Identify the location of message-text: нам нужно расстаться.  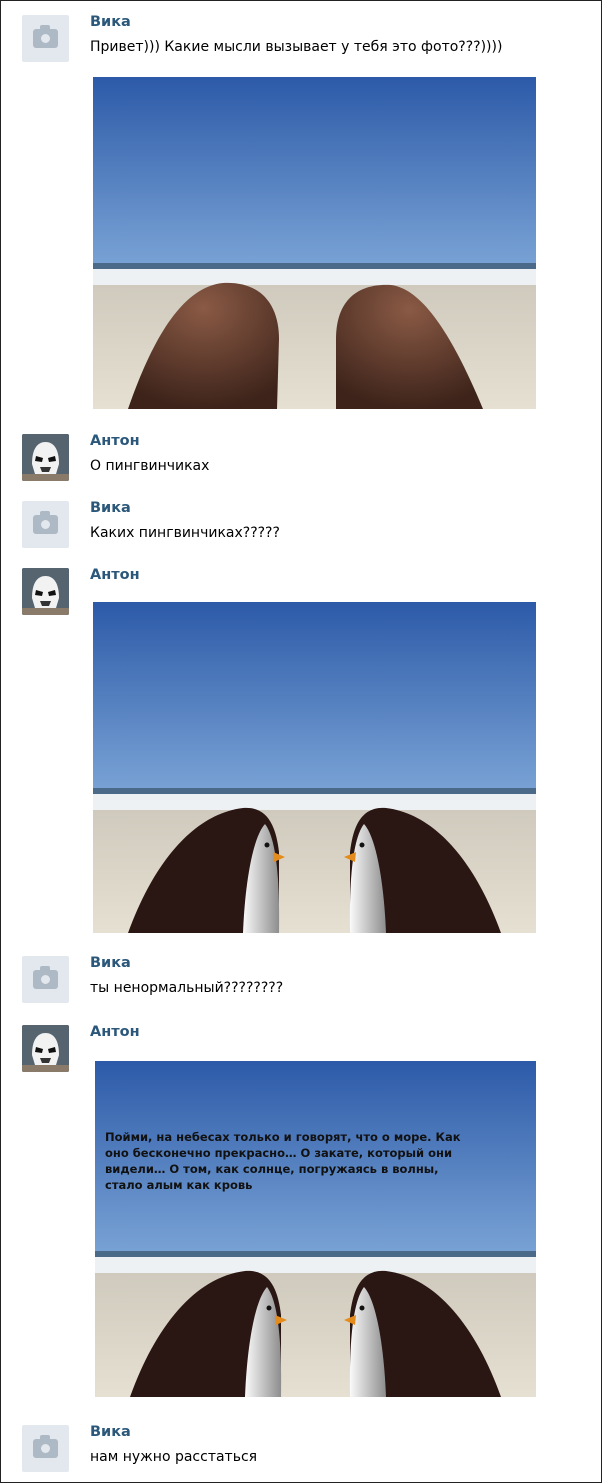
(174, 1457).